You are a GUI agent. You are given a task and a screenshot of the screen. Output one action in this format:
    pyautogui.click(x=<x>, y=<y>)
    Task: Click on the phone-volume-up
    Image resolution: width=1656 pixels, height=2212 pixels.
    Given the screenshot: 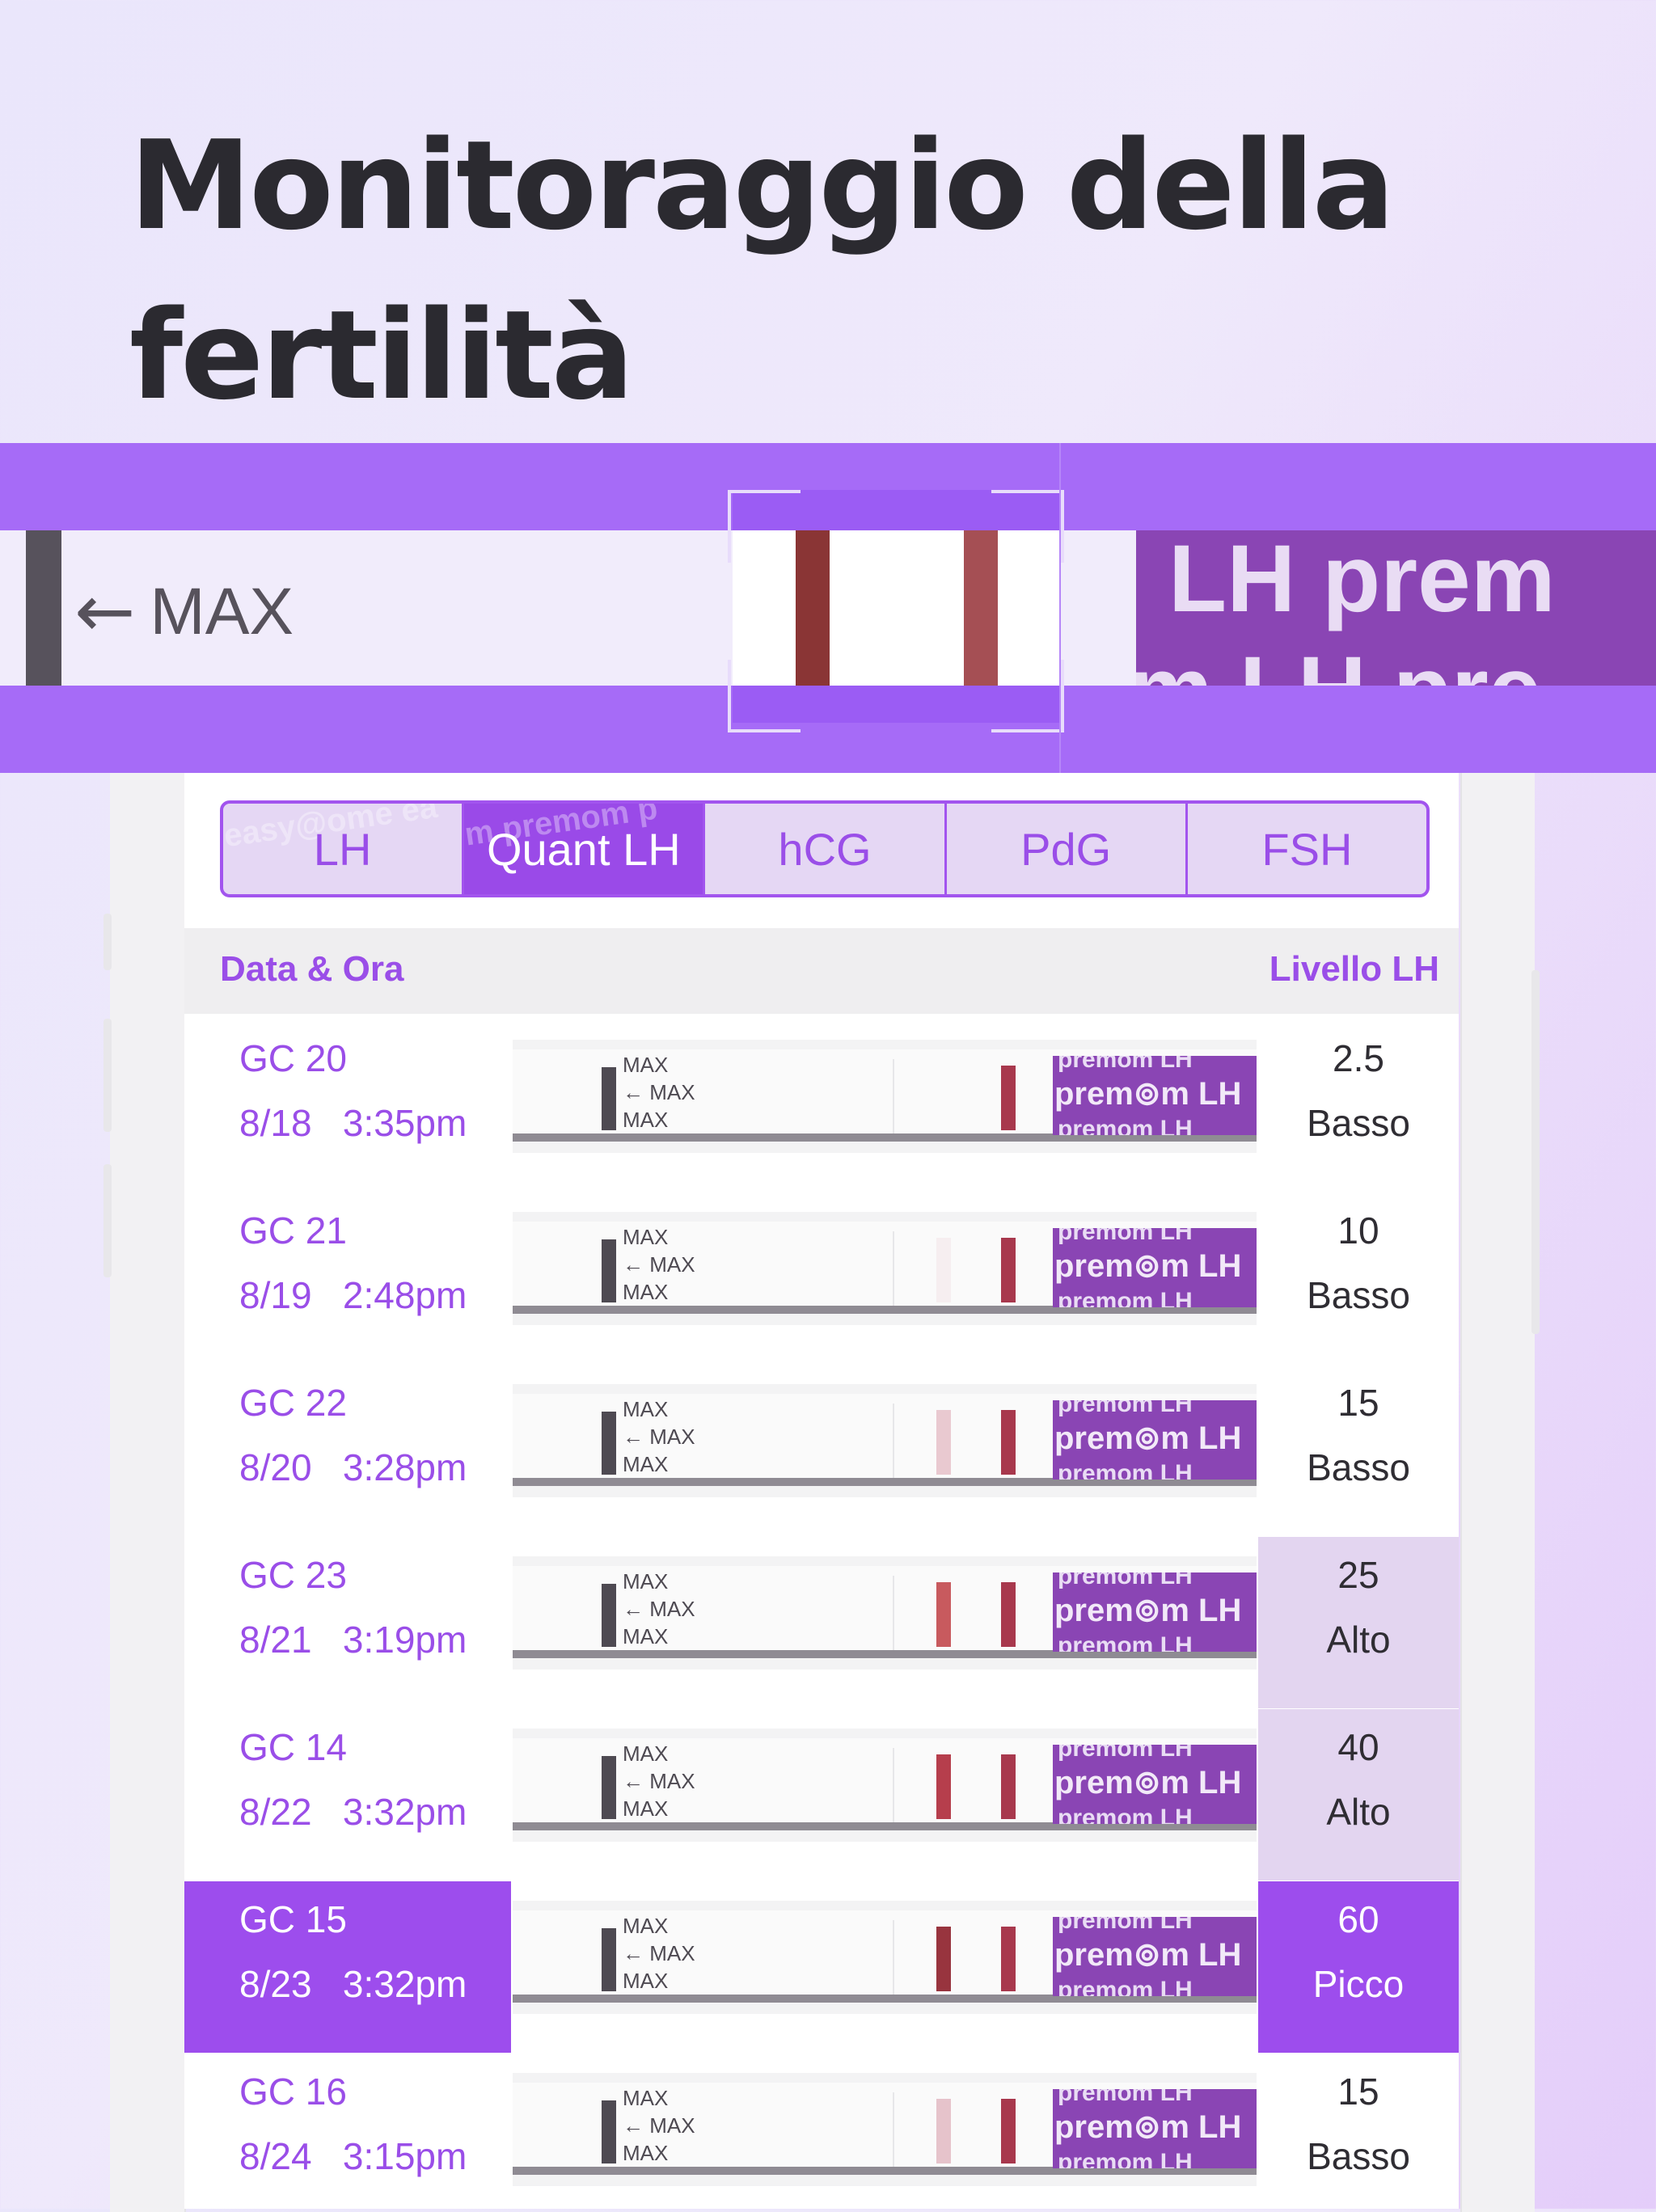 What is the action you would take?
    pyautogui.click(x=108, y=1076)
    